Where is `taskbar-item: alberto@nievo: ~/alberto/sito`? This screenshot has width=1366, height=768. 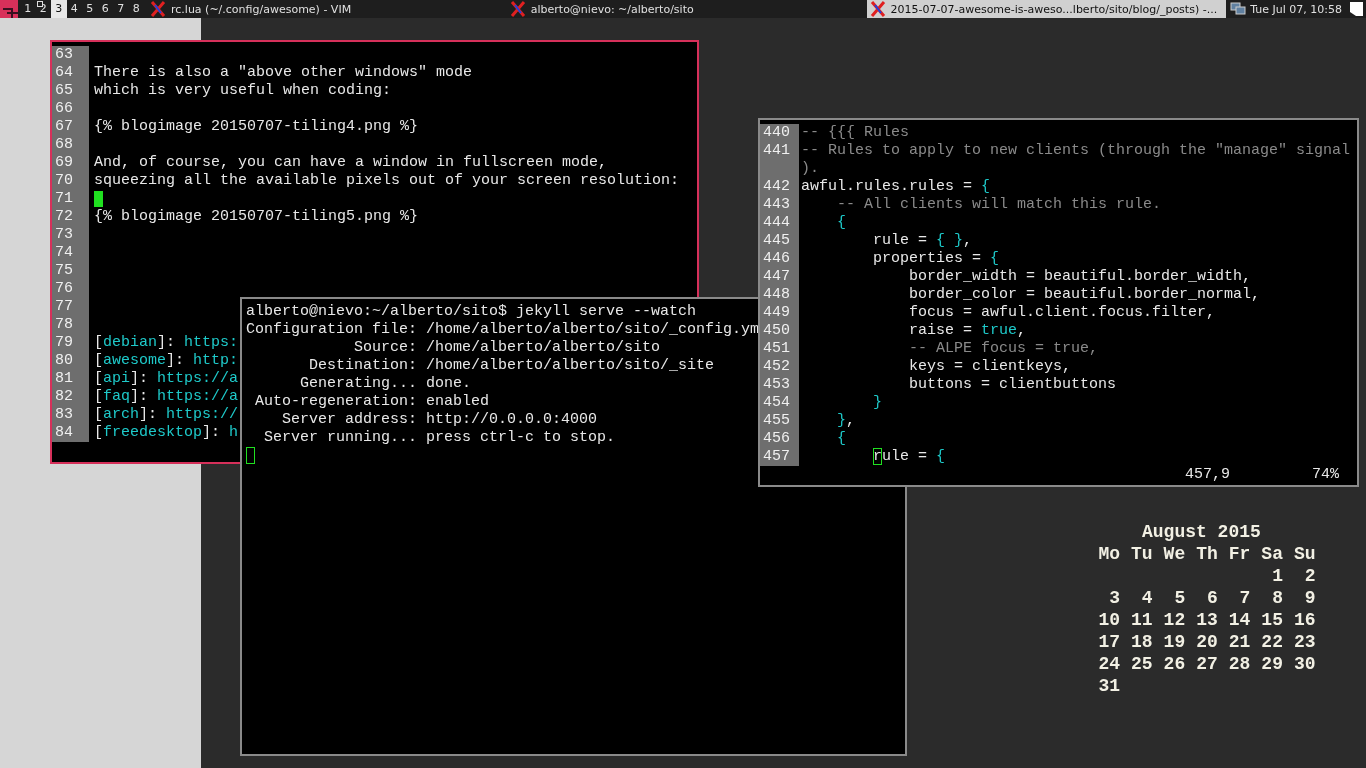
taskbar-item: alberto@nievo: ~/alberto/sito is located at coordinates (686, 9).